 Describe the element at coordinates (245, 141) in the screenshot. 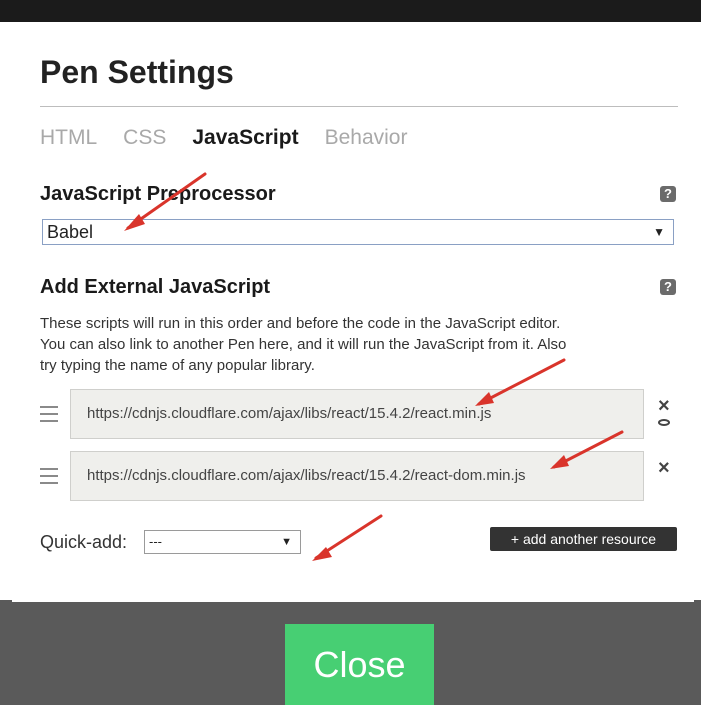

I see `tab-javascript: JavaScript` at that location.